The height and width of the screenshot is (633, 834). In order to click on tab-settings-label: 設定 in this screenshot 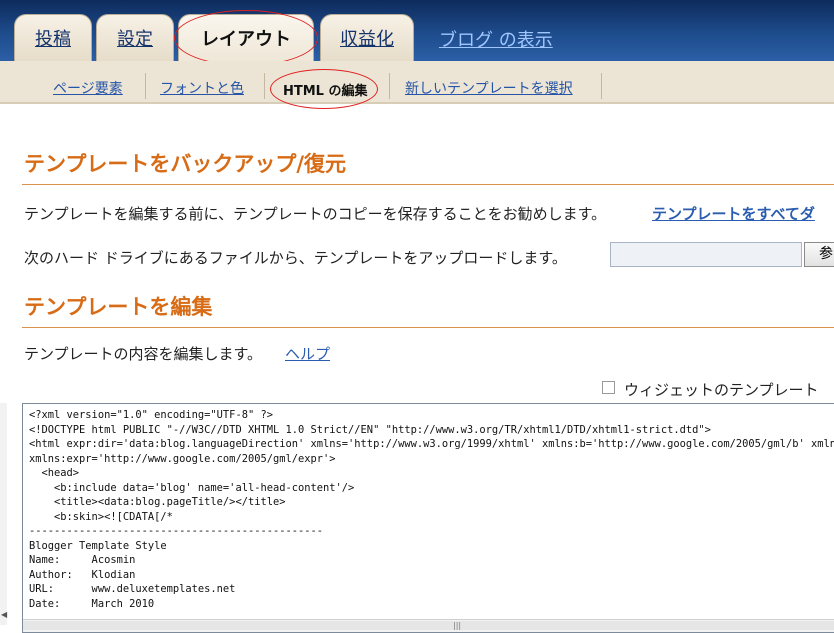, I will do `click(135, 39)`.